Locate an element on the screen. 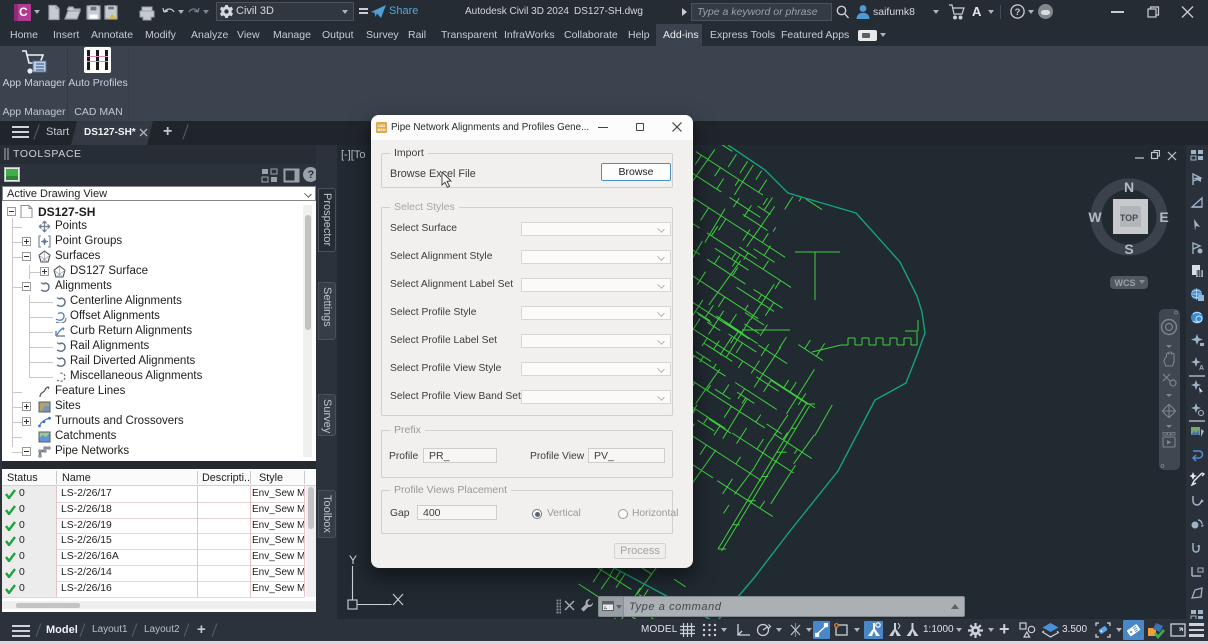 This screenshot has width=1208, height=644. svg-text: [-][To is located at coordinates (353, 155).